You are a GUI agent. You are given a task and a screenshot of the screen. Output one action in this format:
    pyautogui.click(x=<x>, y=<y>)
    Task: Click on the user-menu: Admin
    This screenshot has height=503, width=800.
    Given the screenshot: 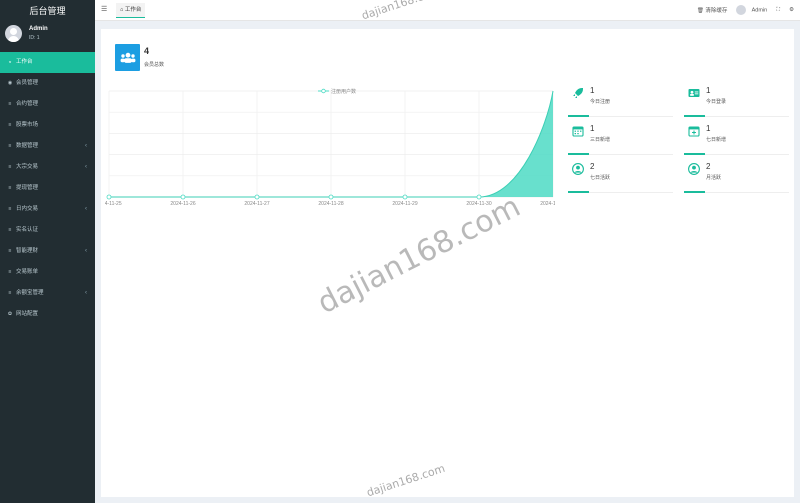 What is the action you would take?
    pyautogui.click(x=751, y=10)
    